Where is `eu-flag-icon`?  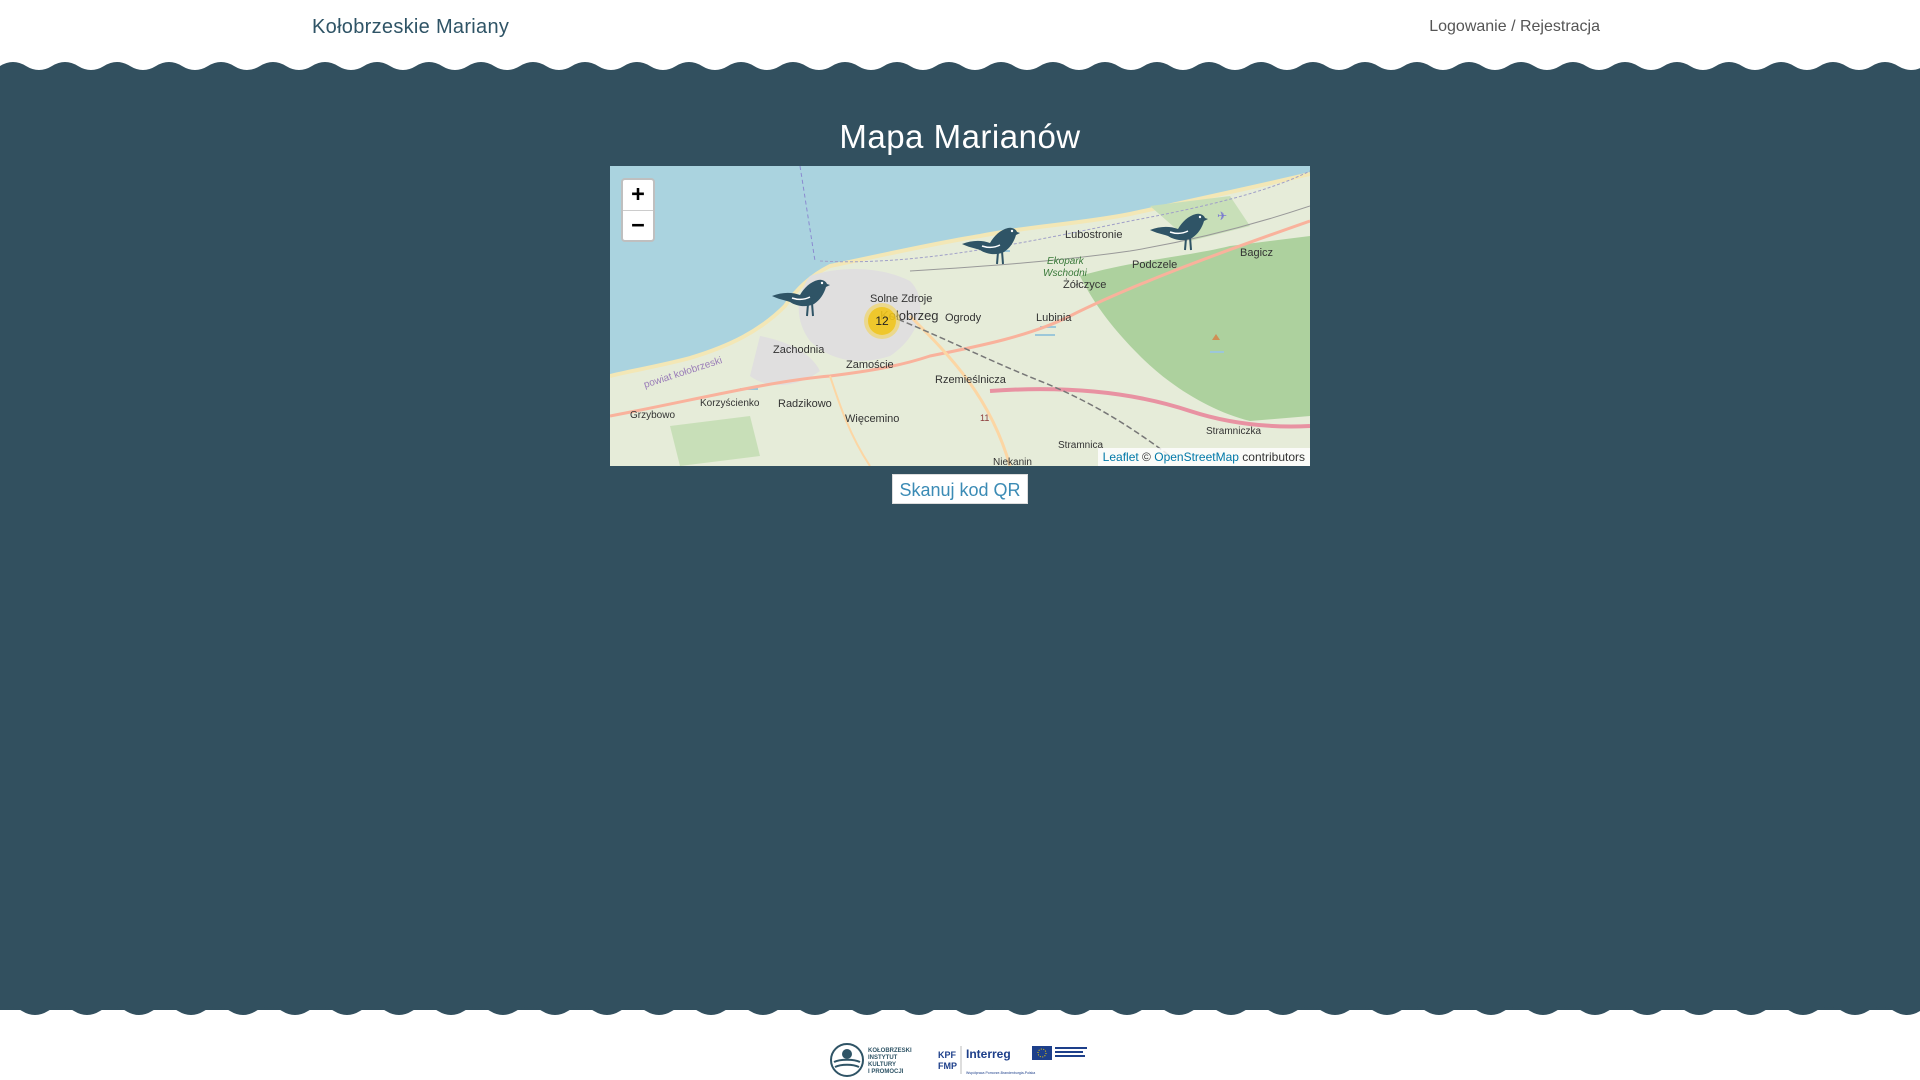
eu-flag-icon is located at coordinates (1042, 1053).